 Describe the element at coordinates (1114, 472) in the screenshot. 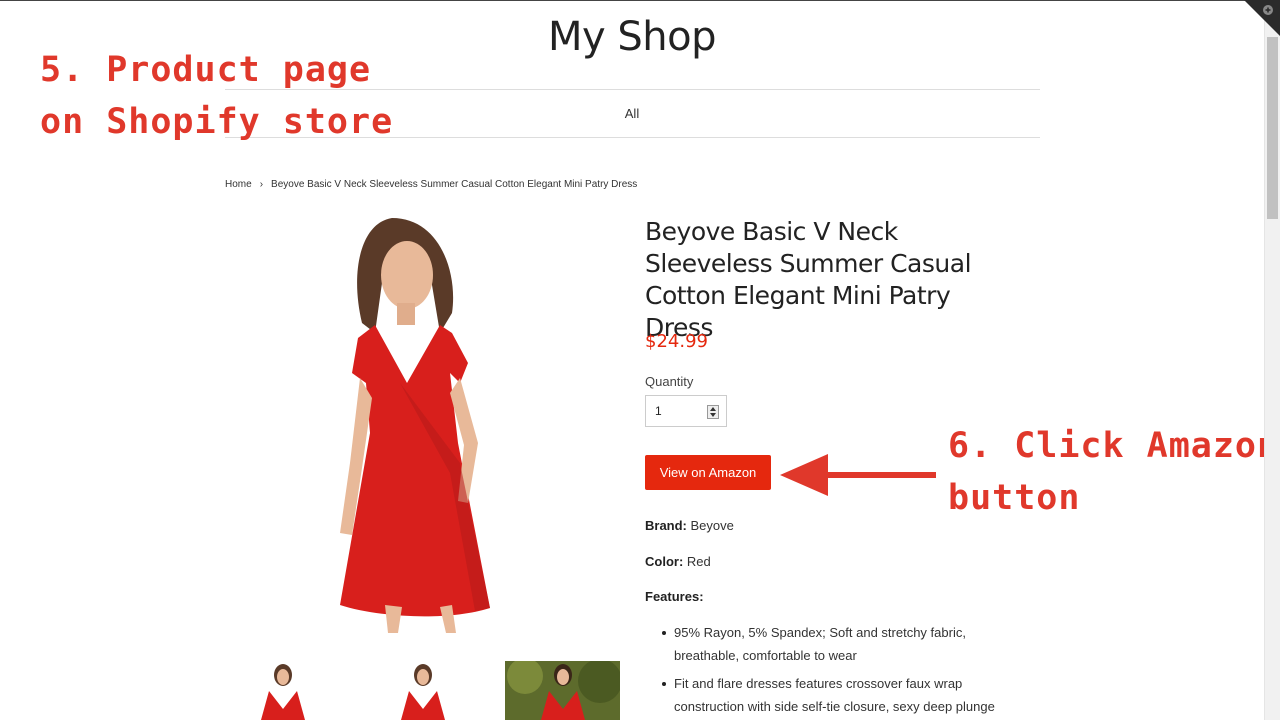

I see `annotation-step-6: 6. Click Amazon button` at that location.